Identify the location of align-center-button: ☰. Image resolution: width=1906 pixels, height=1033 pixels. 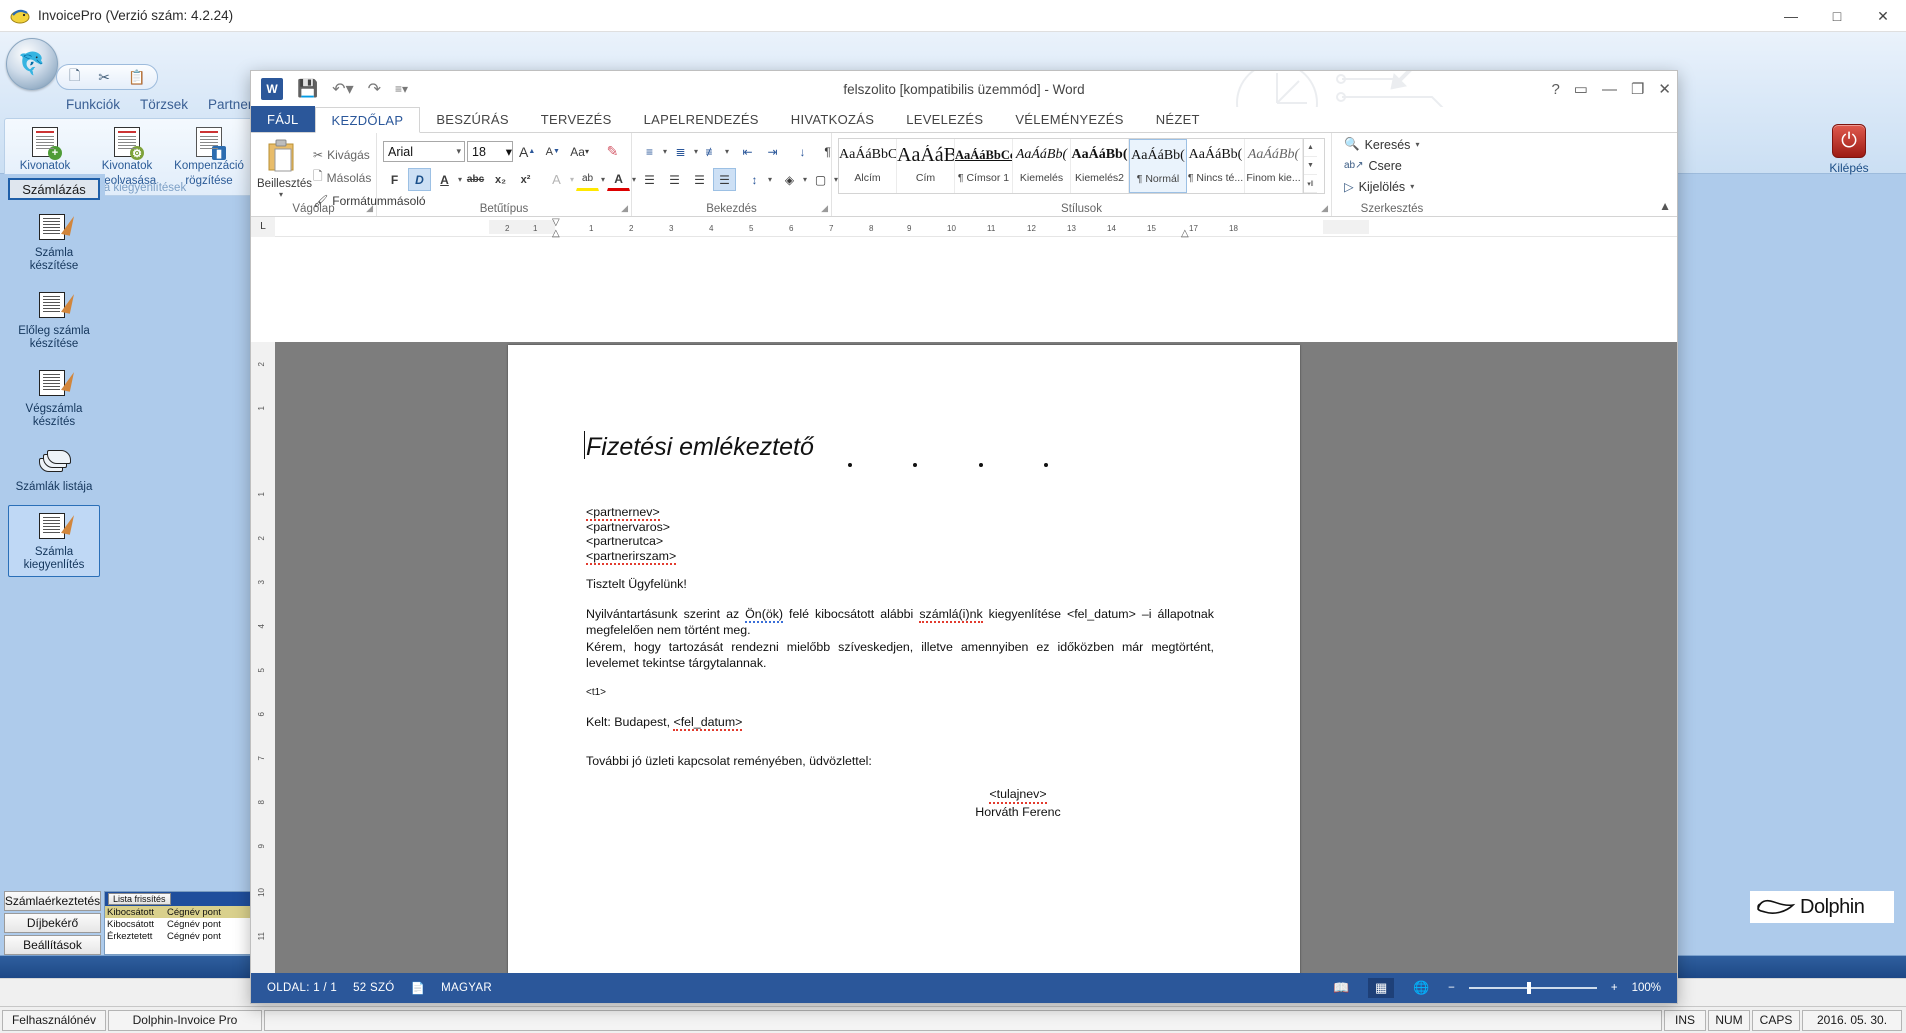
(674, 179).